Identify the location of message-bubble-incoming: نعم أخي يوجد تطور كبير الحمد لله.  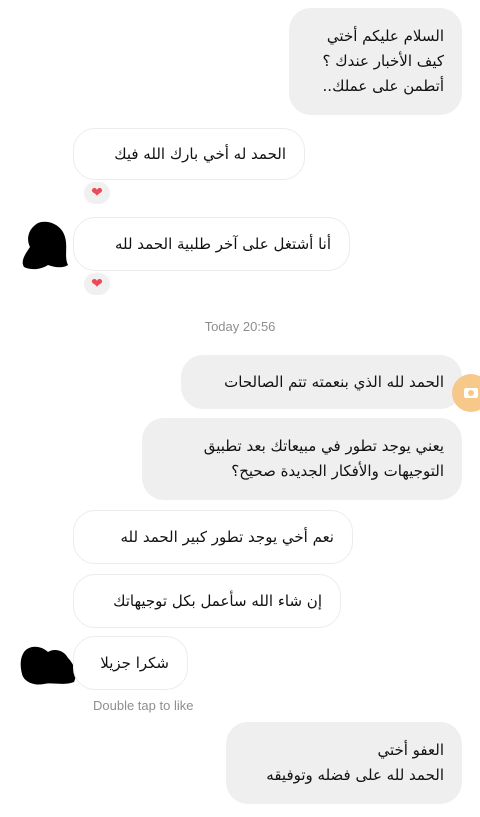
(213, 537).